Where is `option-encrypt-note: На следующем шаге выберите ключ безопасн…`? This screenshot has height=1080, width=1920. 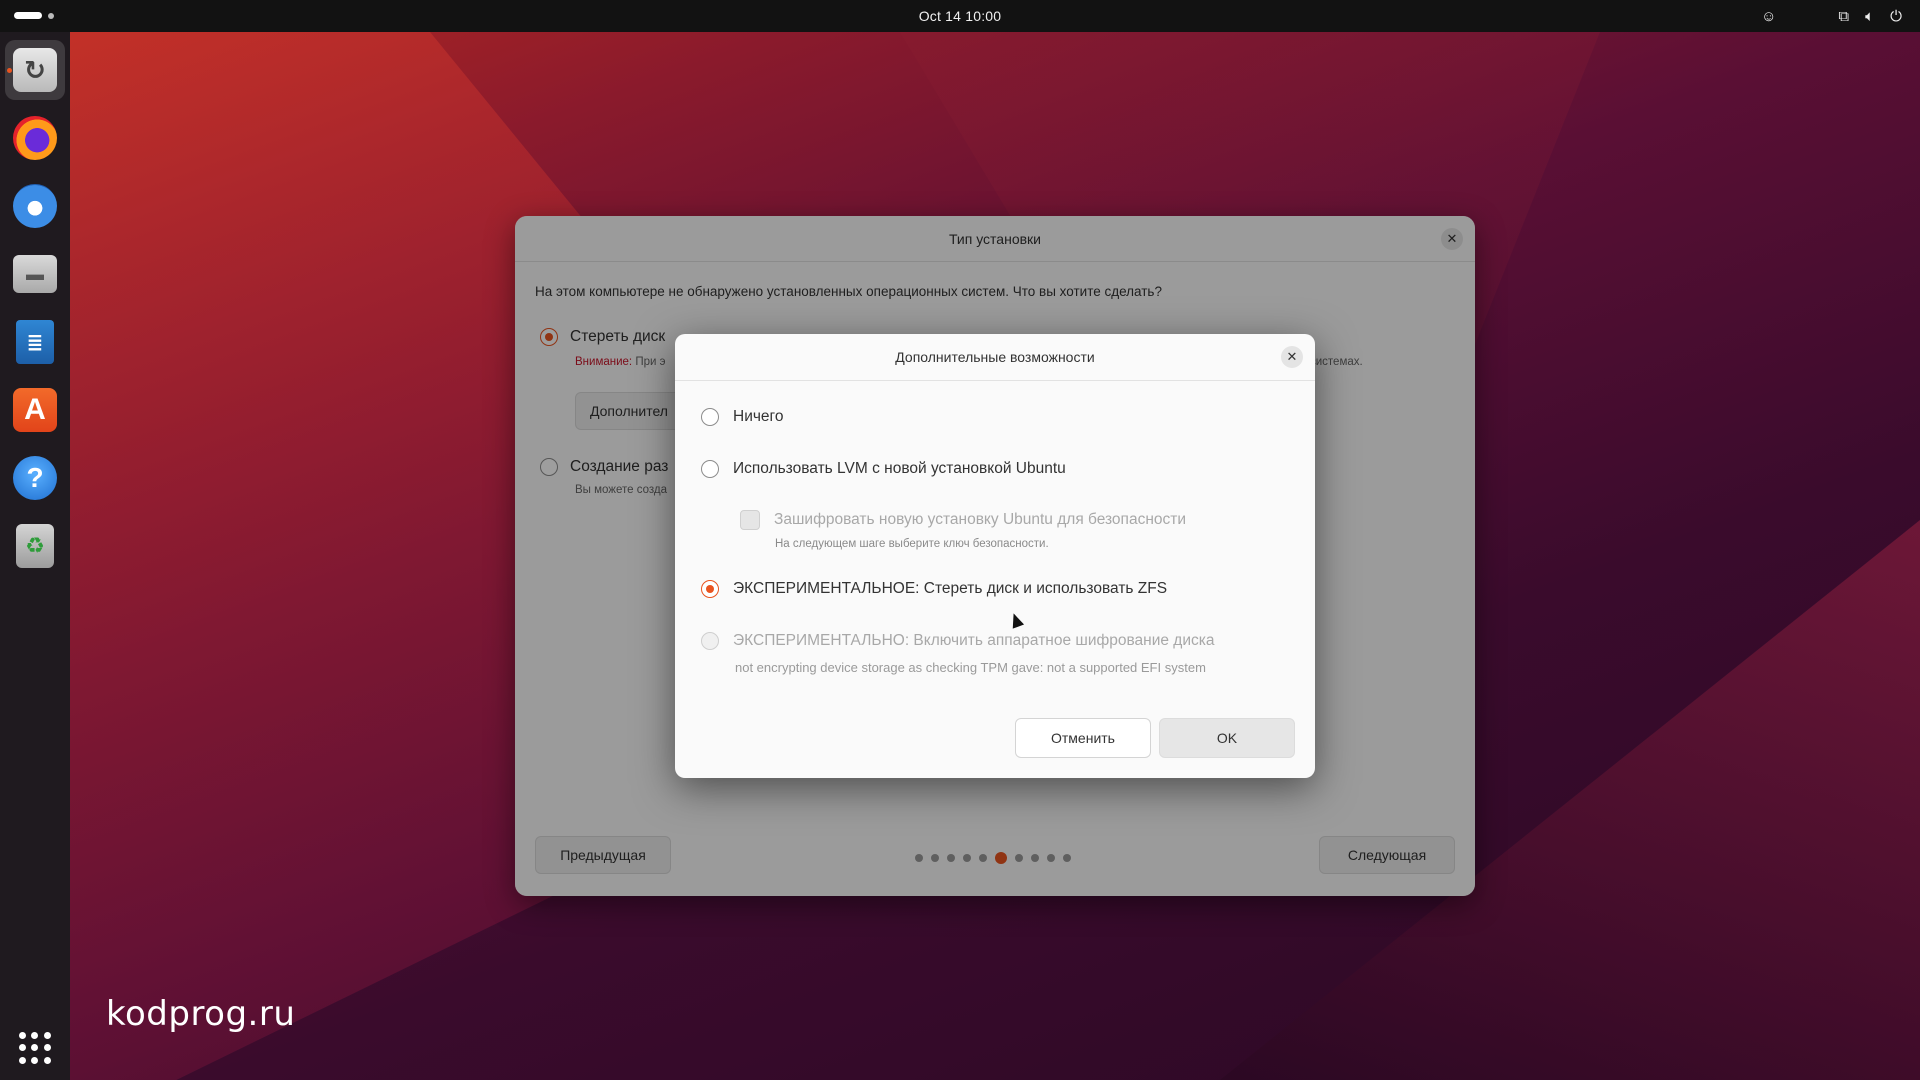
option-encrypt-note: На следующем шаге выберите ключ безопасн… is located at coordinates (912, 544).